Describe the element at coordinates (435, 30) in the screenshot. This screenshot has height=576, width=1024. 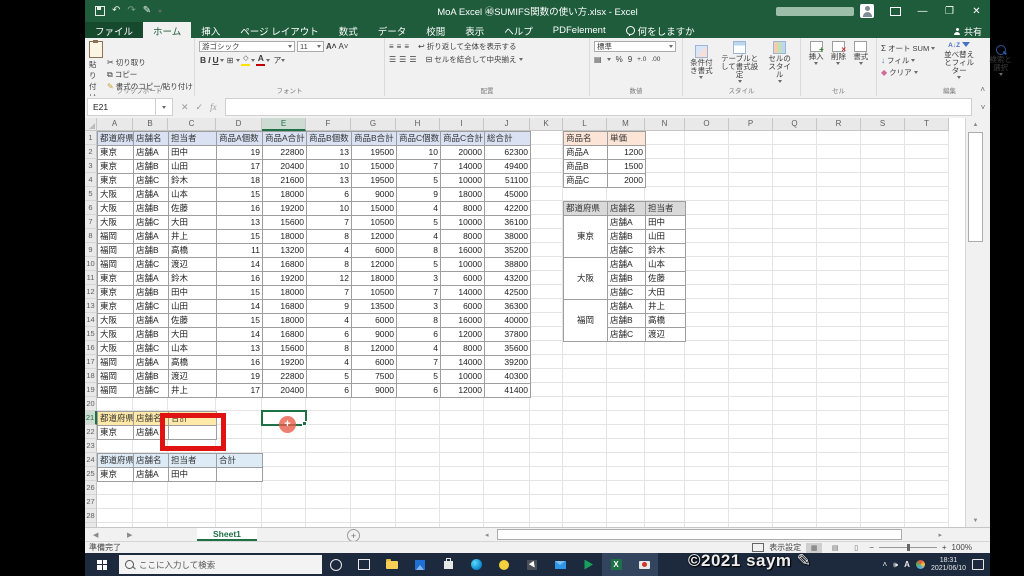
I see `tab-校閲: 校閲` at that location.